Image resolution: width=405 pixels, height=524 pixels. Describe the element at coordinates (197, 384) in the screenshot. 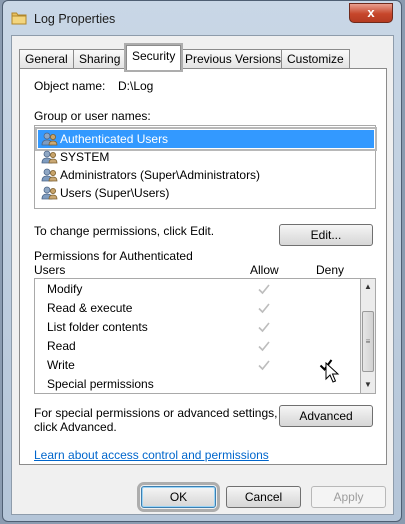

I see `permission-row-special: Special permissions` at that location.